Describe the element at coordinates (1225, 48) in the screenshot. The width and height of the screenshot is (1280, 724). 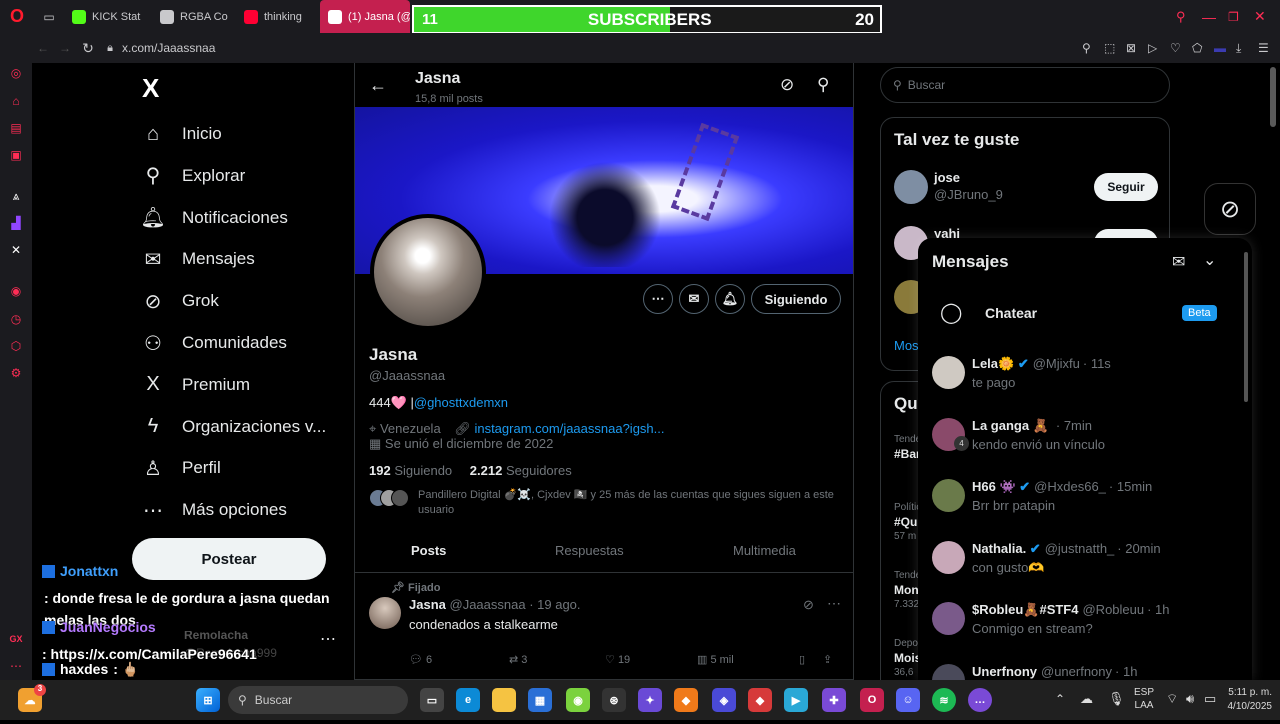
I see `vpn-icon: ▬` at that location.